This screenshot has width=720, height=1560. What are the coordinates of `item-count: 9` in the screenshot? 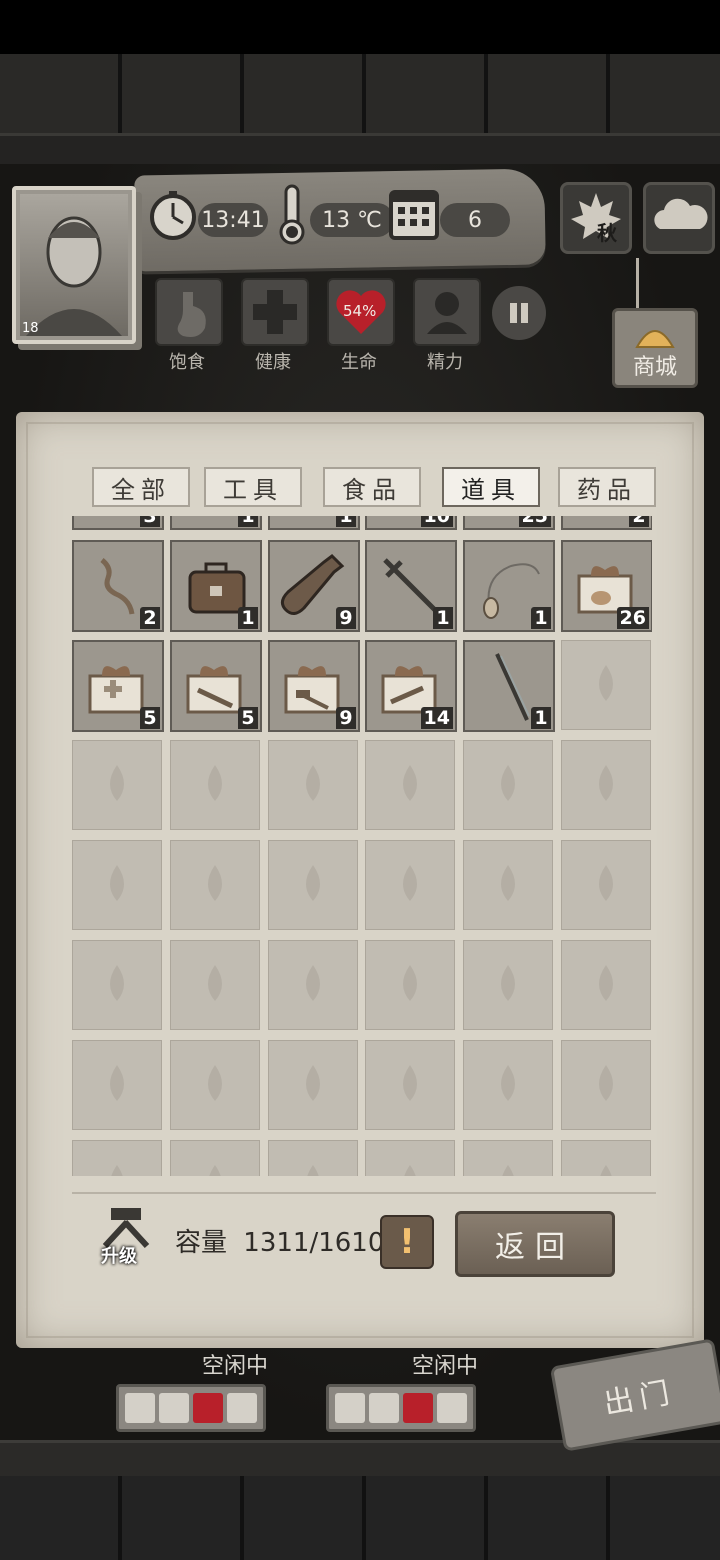 It's located at (346, 718).